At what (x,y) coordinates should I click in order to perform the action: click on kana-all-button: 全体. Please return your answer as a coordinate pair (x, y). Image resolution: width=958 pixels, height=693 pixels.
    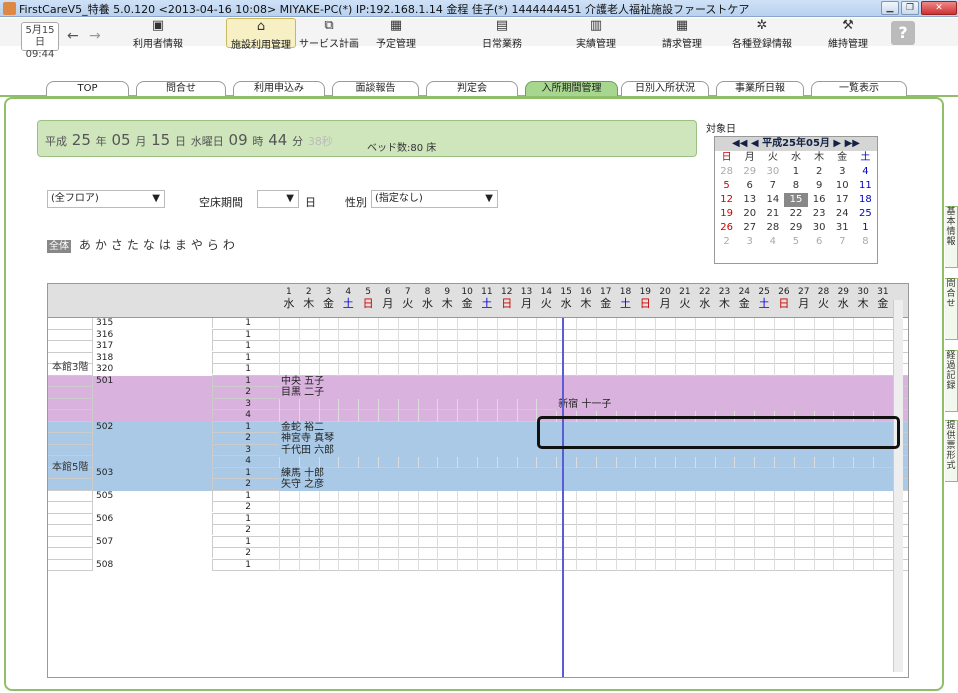
    Looking at the image, I should click on (59, 246).